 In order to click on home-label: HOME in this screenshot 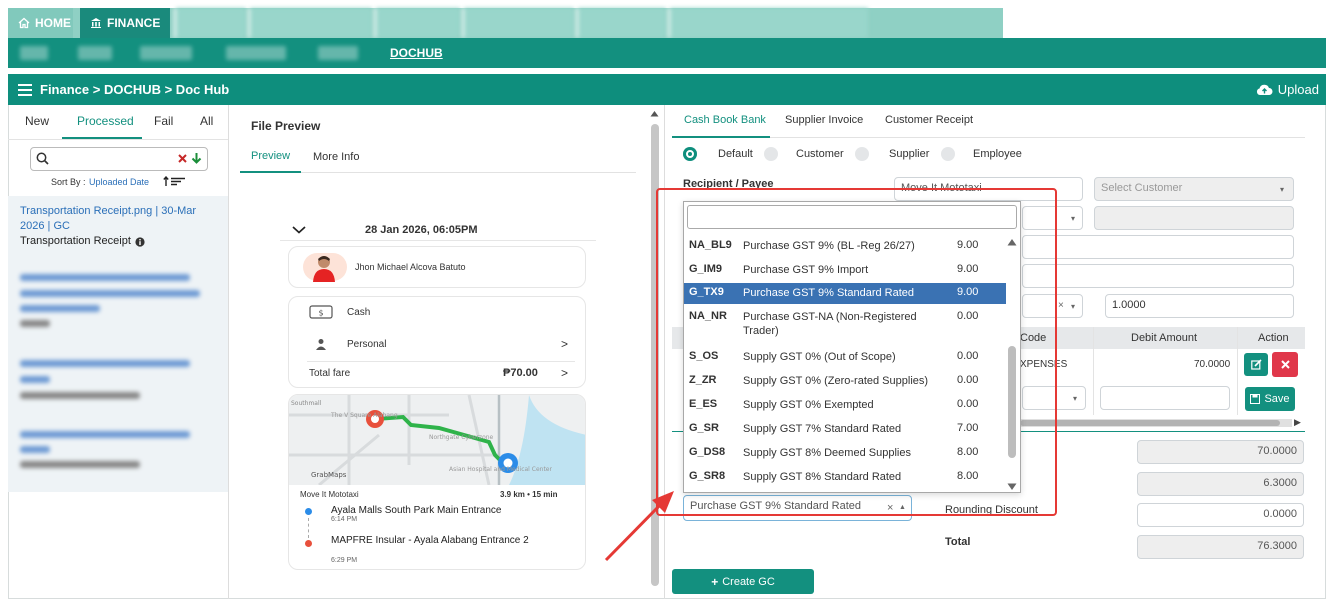, I will do `click(53, 23)`.